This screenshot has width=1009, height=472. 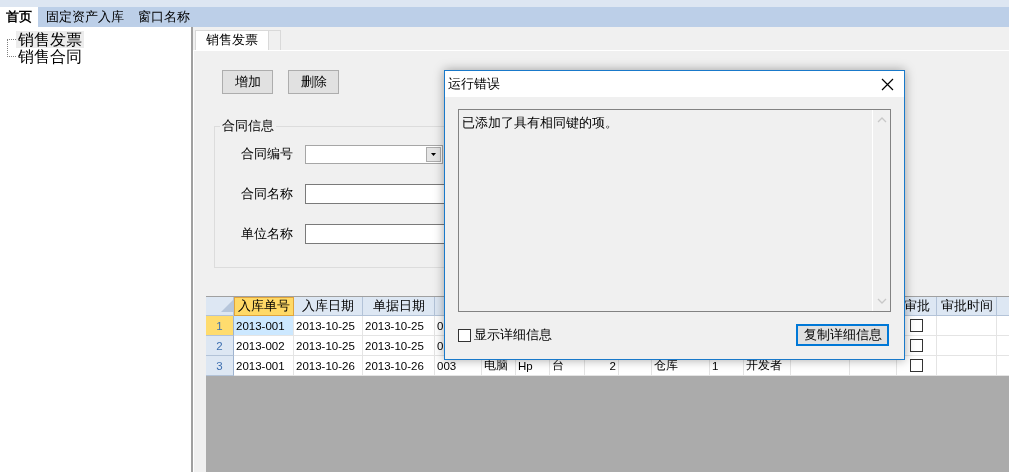 I want to click on field-label: 合同编号, so click(x=267, y=154).